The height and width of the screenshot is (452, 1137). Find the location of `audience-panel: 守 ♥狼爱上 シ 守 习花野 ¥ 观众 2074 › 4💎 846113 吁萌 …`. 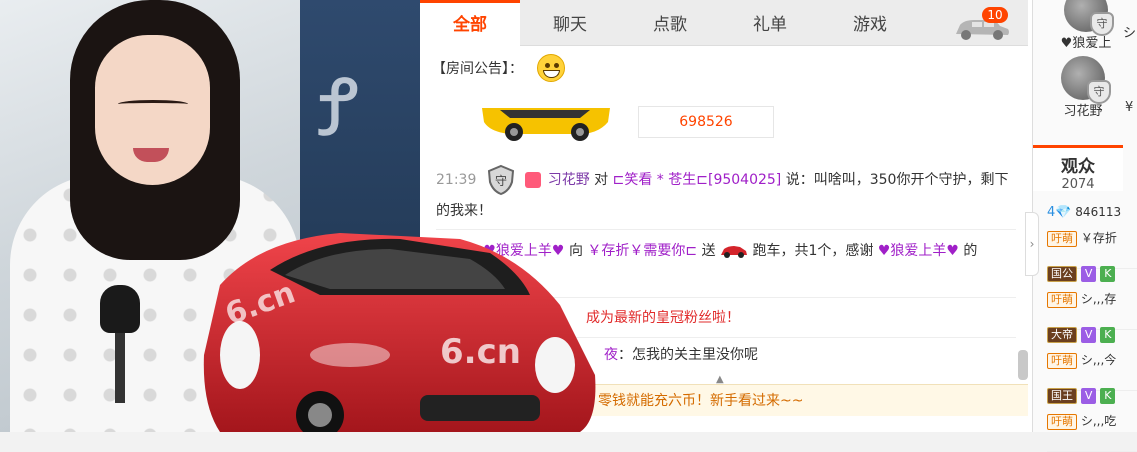

audience-panel: 守 ♥狼爱上 シ 守 习花野 ¥ 观众 2074 › 4💎 846113 吁萌 … is located at coordinates (1081, 226).